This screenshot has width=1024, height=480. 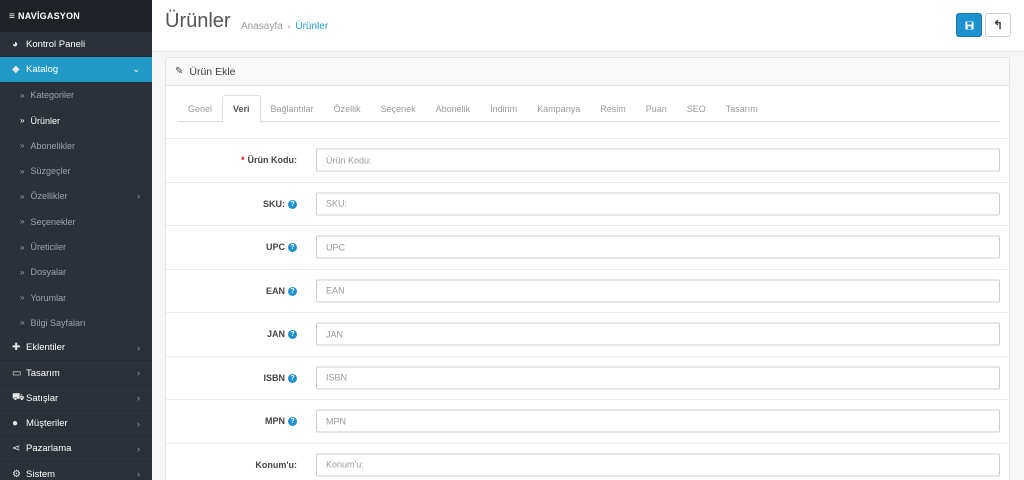 What do you see at coordinates (998, 25) in the screenshot?
I see `back-button: ↰` at bounding box center [998, 25].